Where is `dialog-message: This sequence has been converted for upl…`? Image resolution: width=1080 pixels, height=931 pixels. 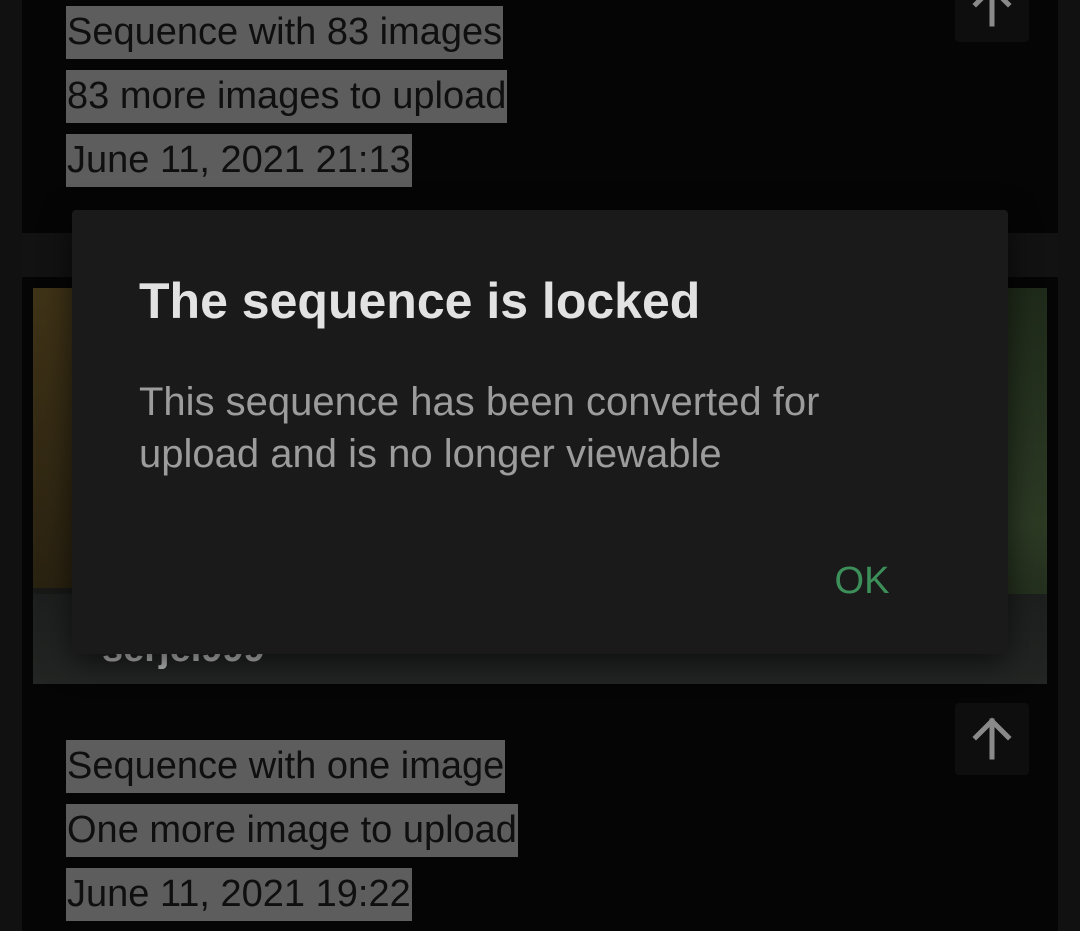
dialog-message: This sequence has been converted for upl… is located at coordinates (479, 428).